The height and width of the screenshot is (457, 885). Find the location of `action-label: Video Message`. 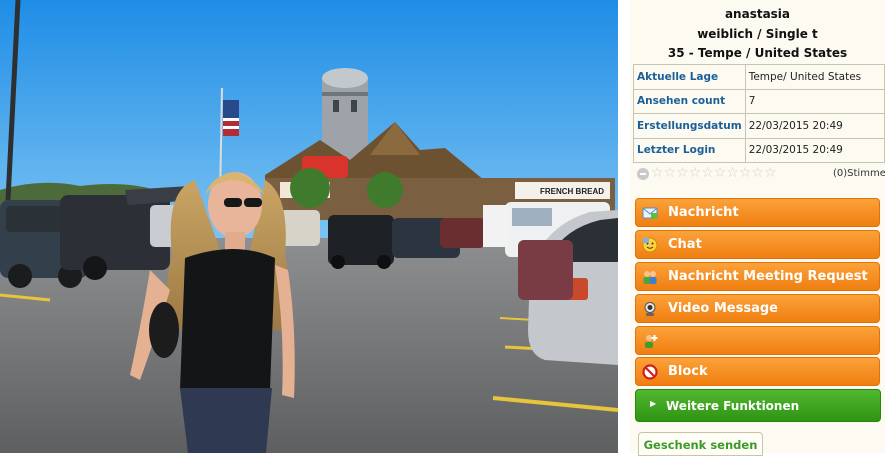

action-label: Video Message is located at coordinates (723, 308).